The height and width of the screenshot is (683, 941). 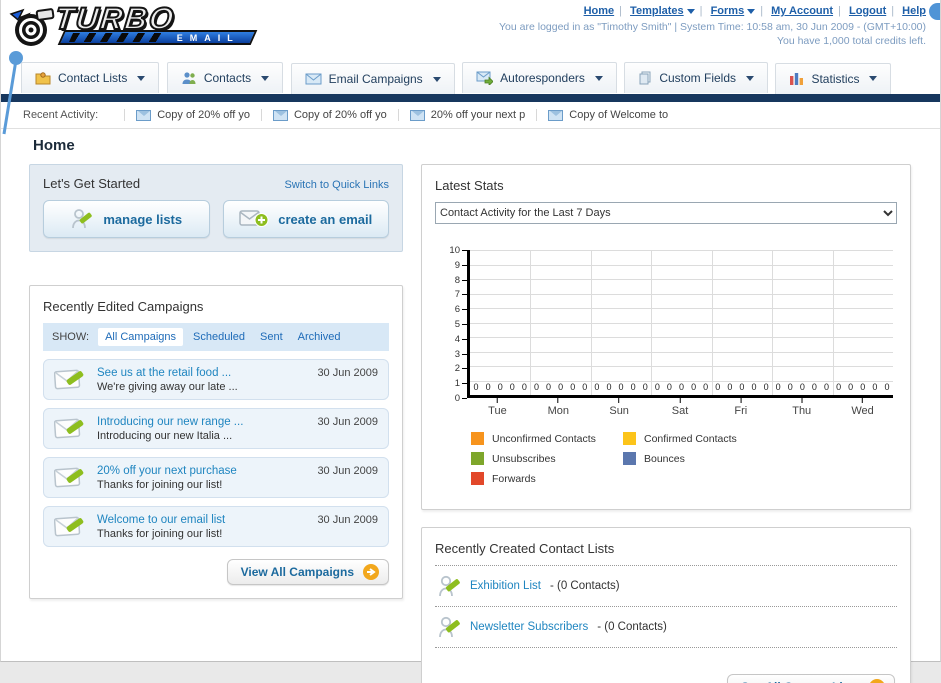 I want to click on see-all-contact-lists-button: See All Contact Lists, so click(x=811, y=678).